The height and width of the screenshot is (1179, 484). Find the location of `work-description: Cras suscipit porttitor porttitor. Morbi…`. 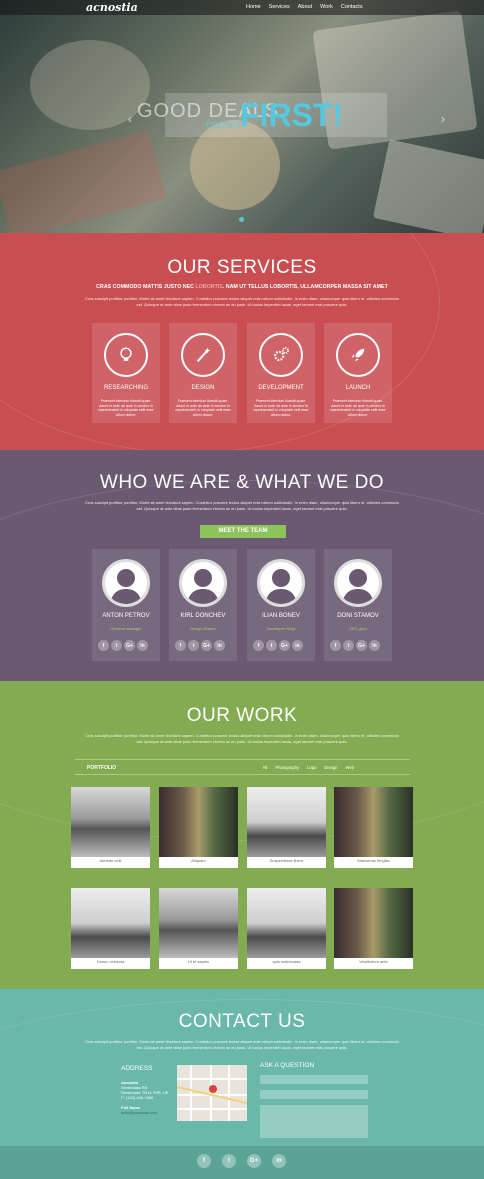

work-description: Cras suscipit porttitor porttitor. Morbi… is located at coordinates (242, 738).